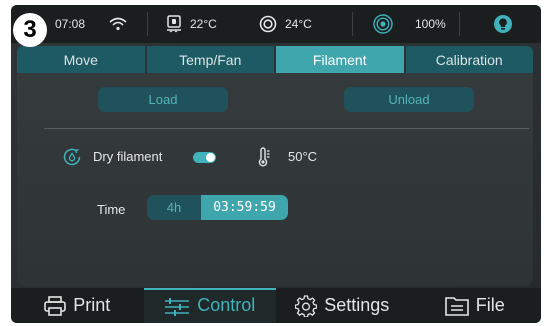 The width and height of the screenshot is (551, 326). Describe the element at coordinates (264, 157) in the screenshot. I see `thermometer-icon` at that location.